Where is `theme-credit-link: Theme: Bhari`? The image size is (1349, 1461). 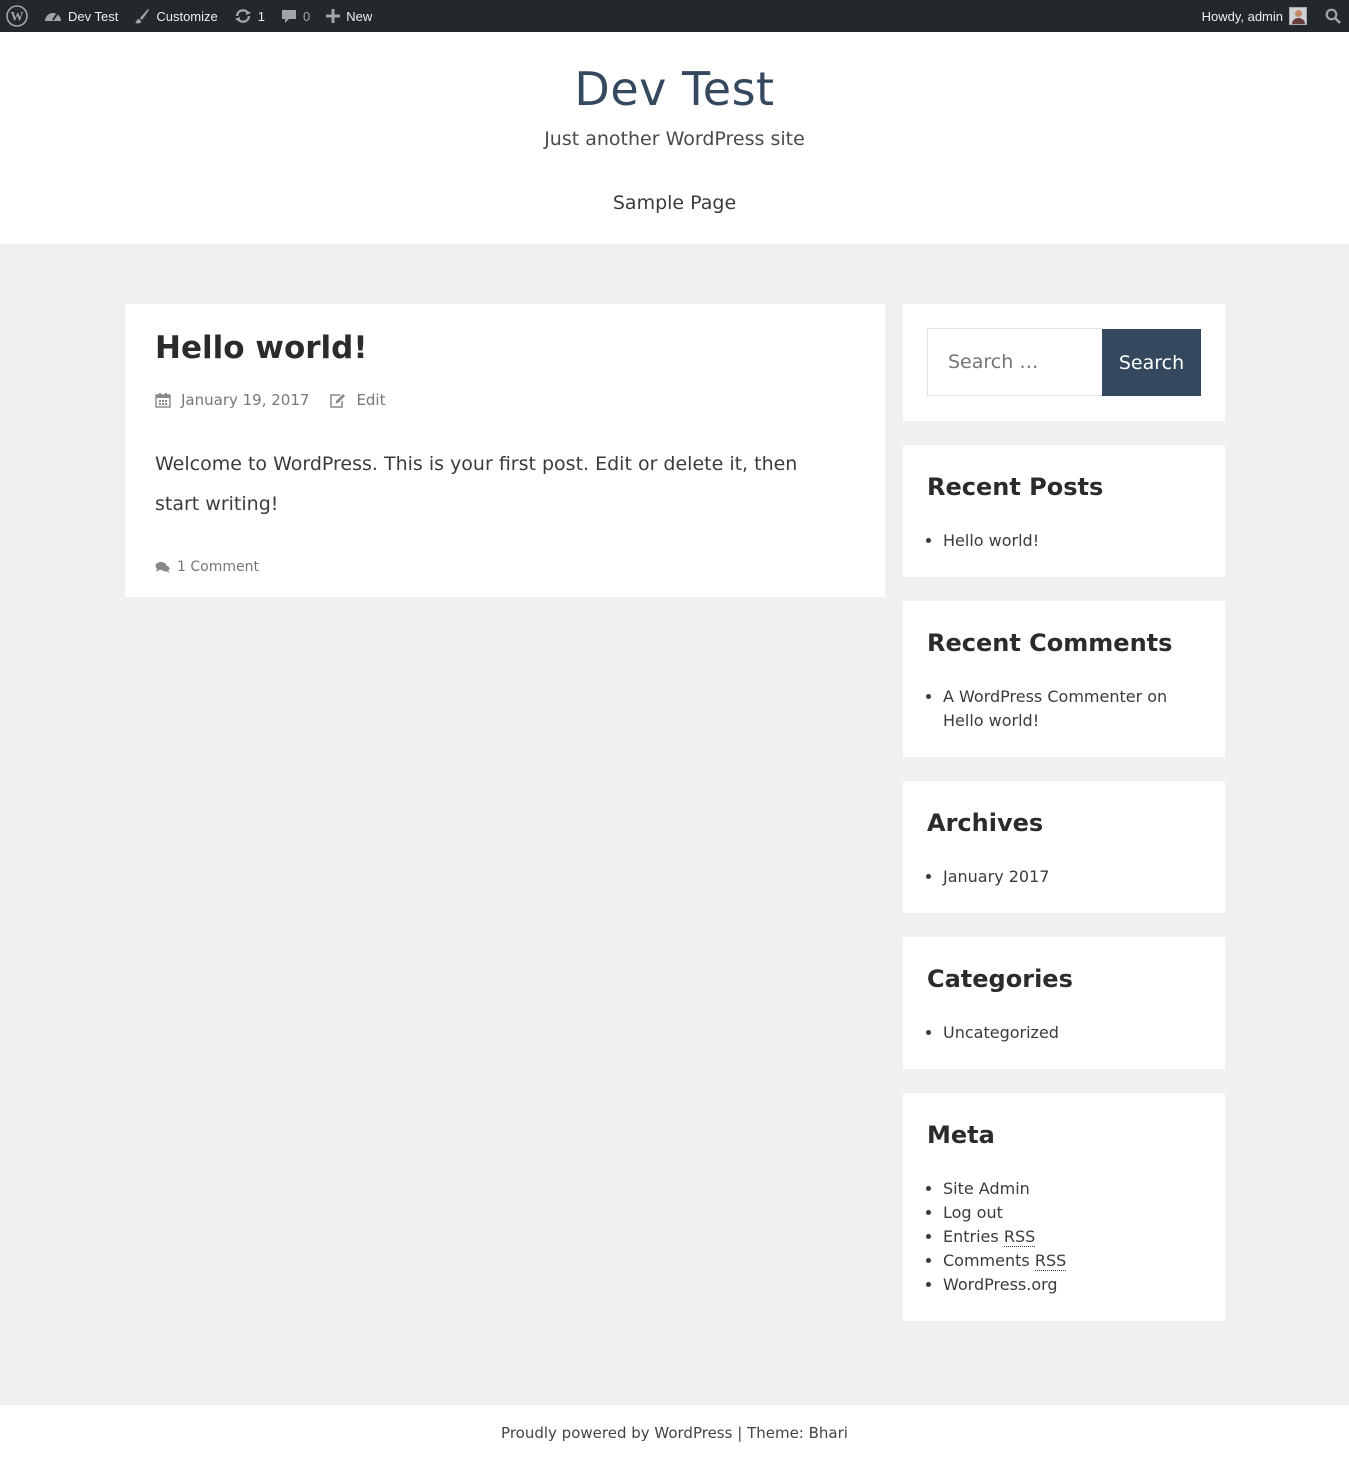
theme-credit-link: Theme: Bhari is located at coordinates (797, 1433).